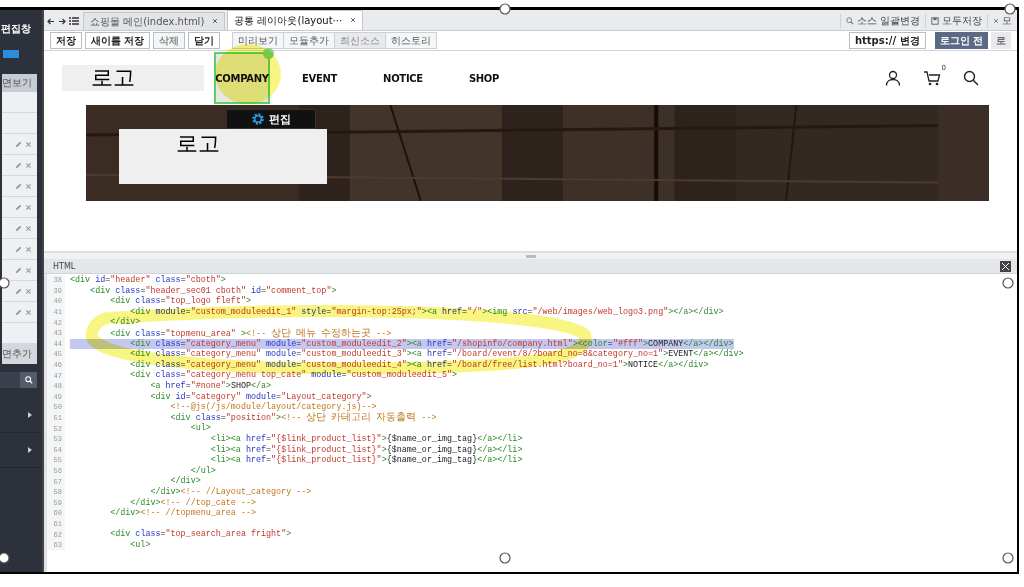  Describe the element at coordinates (956, 21) in the screenshot. I see `top-action-button: 모두저장` at that location.